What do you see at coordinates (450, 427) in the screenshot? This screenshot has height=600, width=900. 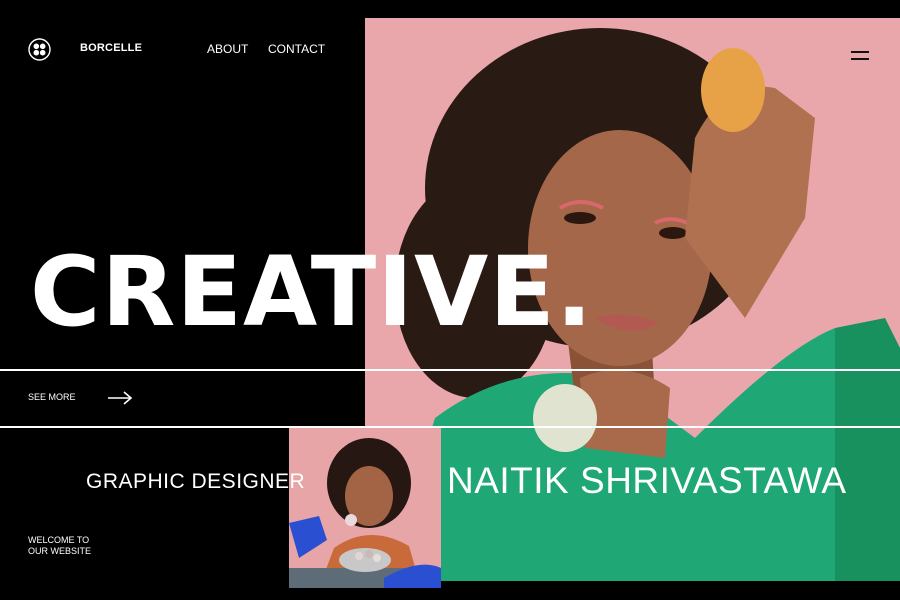 I see `divider-line-bottom` at bounding box center [450, 427].